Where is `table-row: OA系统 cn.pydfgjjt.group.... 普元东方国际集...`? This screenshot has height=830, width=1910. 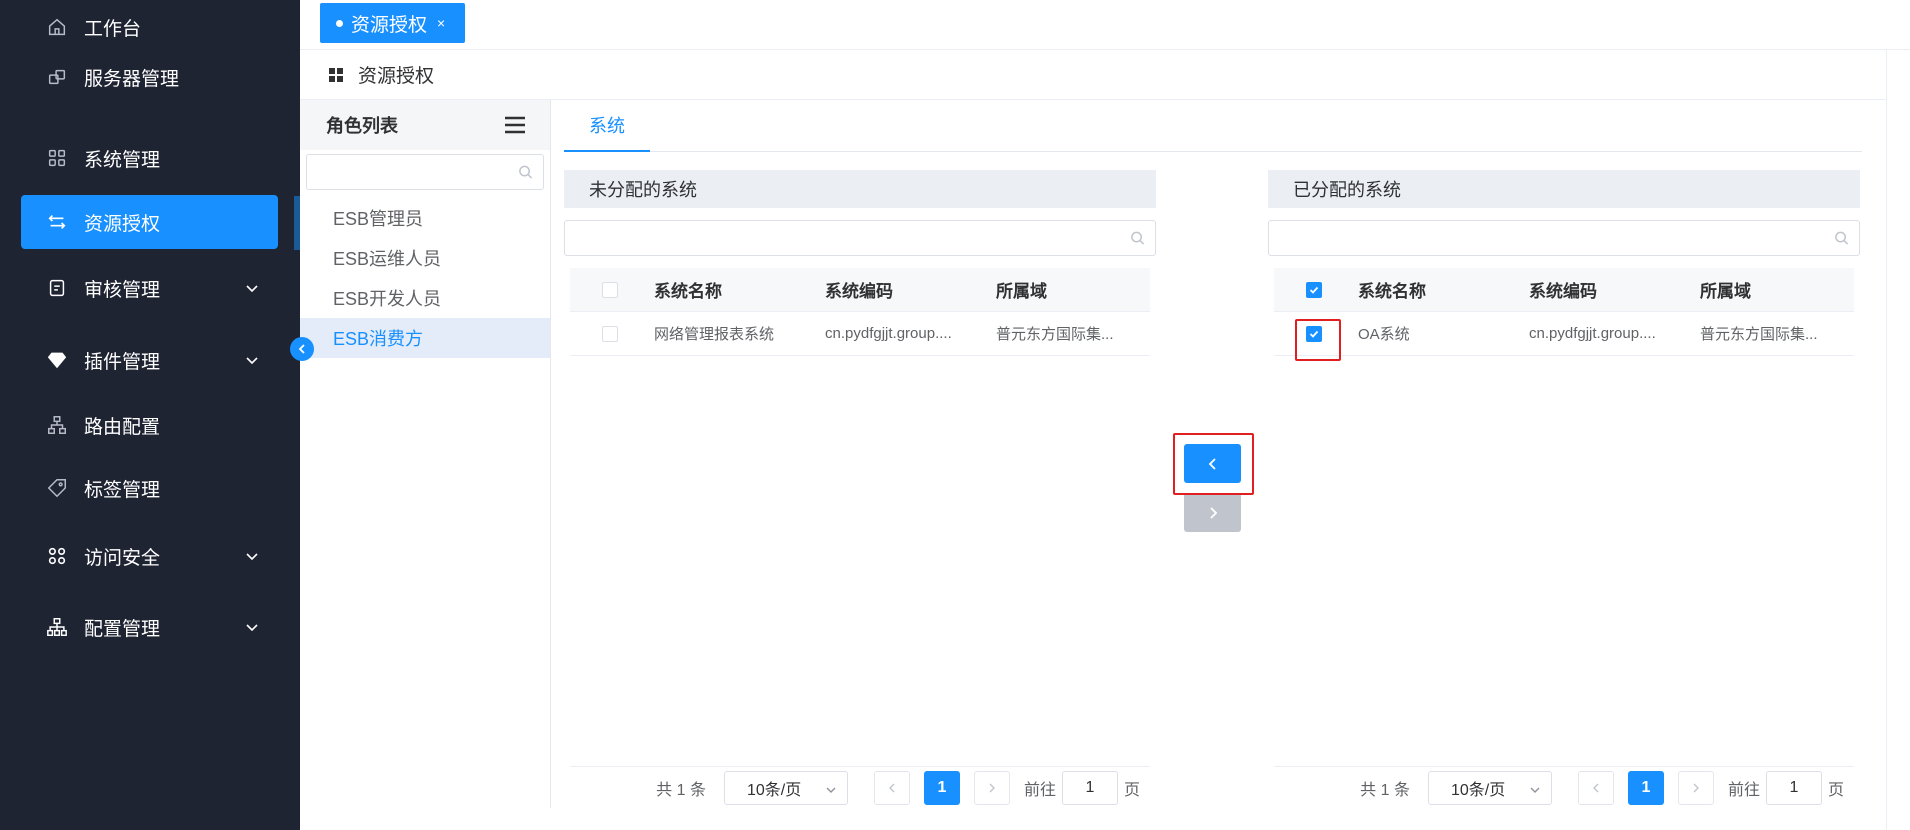 table-row: OA系统 cn.pydfgjjt.group.... 普元东方国际集... is located at coordinates (1564, 336).